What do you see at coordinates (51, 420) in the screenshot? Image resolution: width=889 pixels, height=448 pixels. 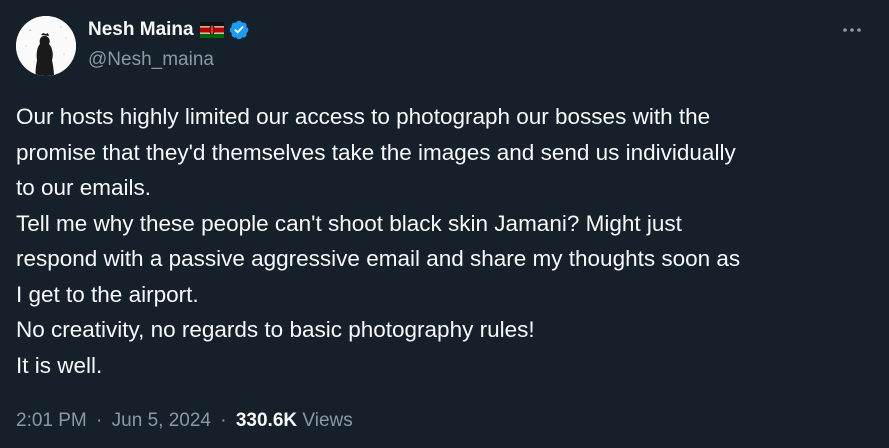 I see `tweet-time: 2:01 PM` at bounding box center [51, 420].